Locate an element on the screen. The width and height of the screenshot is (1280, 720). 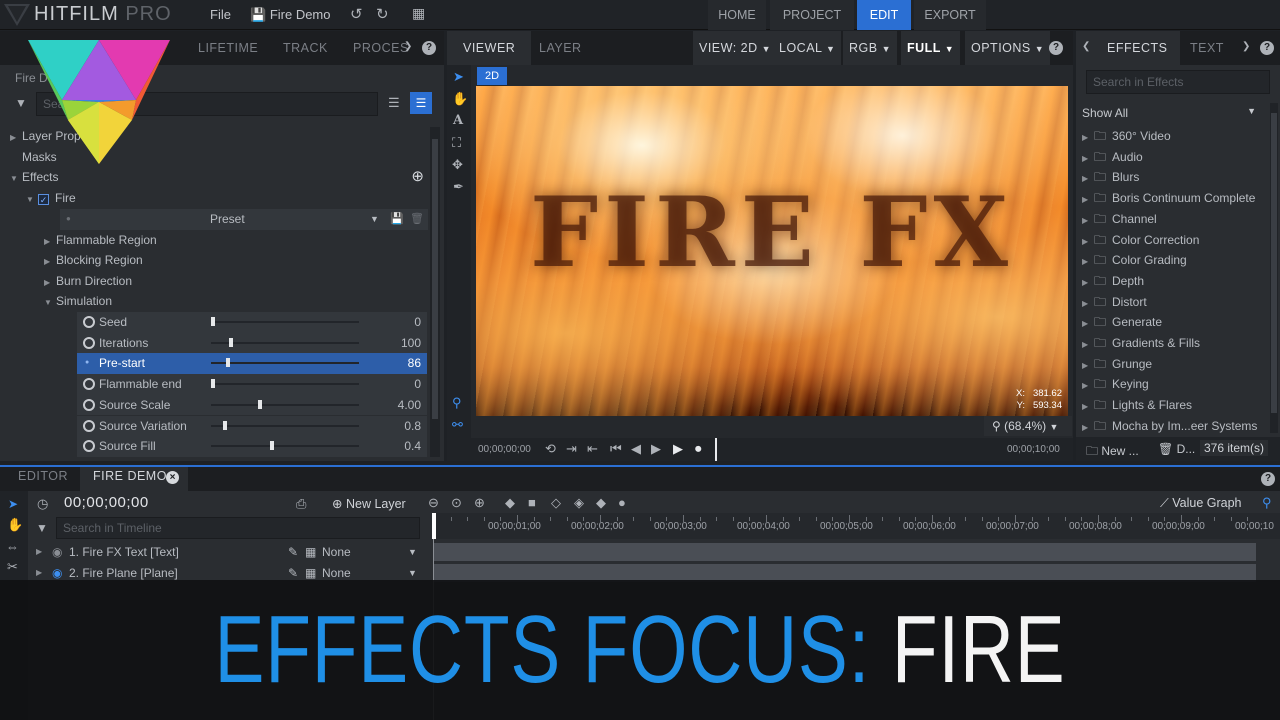
diamond-icon: ◆ is located at coordinates (510, 503).